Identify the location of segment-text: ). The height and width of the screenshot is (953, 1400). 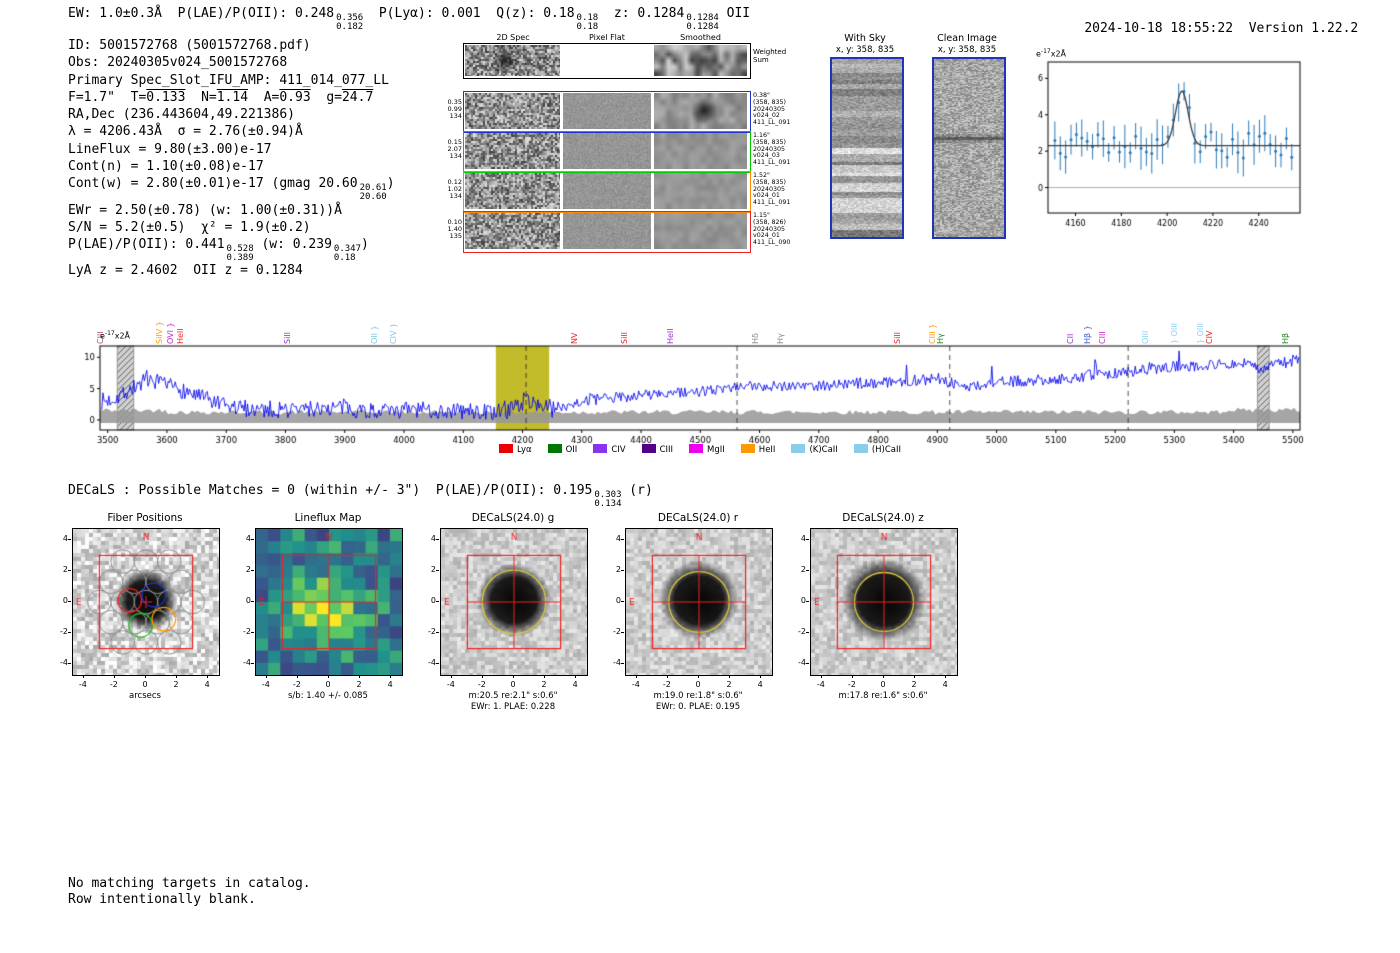
(365, 245).